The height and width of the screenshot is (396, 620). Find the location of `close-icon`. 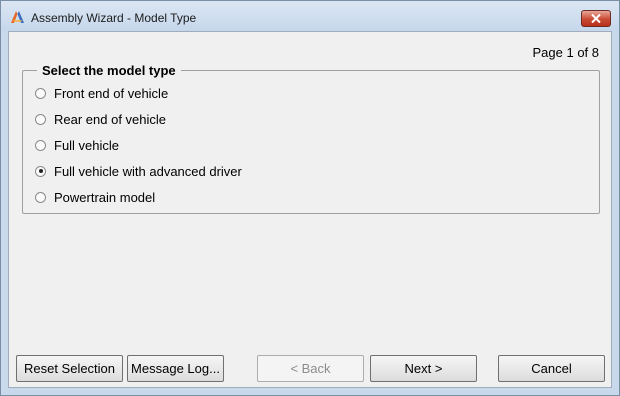

close-icon is located at coordinates (596, 18).